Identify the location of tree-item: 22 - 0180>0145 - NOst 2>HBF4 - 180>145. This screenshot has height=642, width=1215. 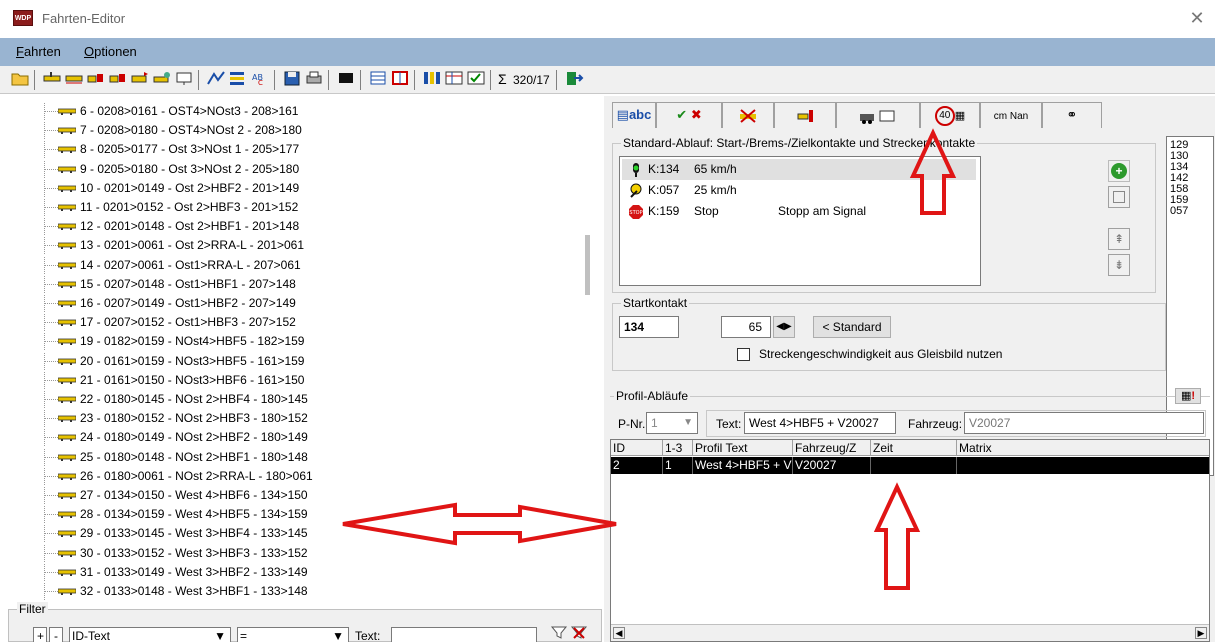
(290, 399).